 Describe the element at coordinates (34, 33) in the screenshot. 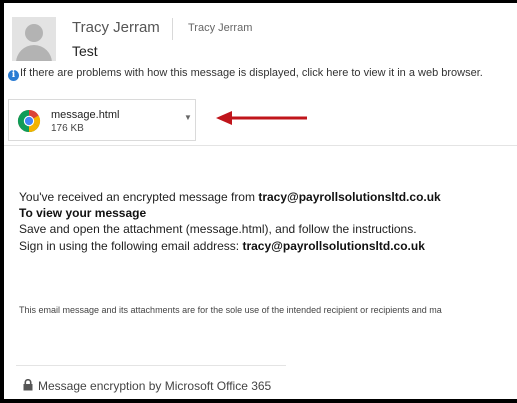

I see `avatar-head-shape` at that location.